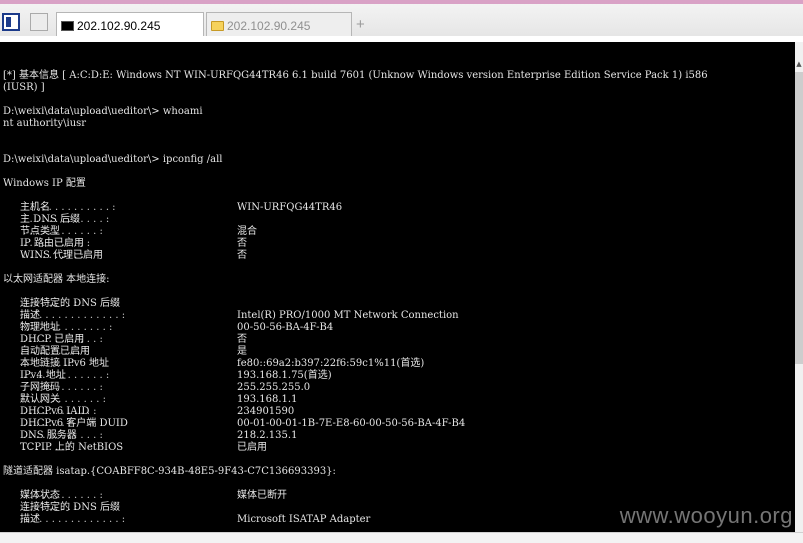  I want to click on config-key: 默认网关, so click(40, 399).